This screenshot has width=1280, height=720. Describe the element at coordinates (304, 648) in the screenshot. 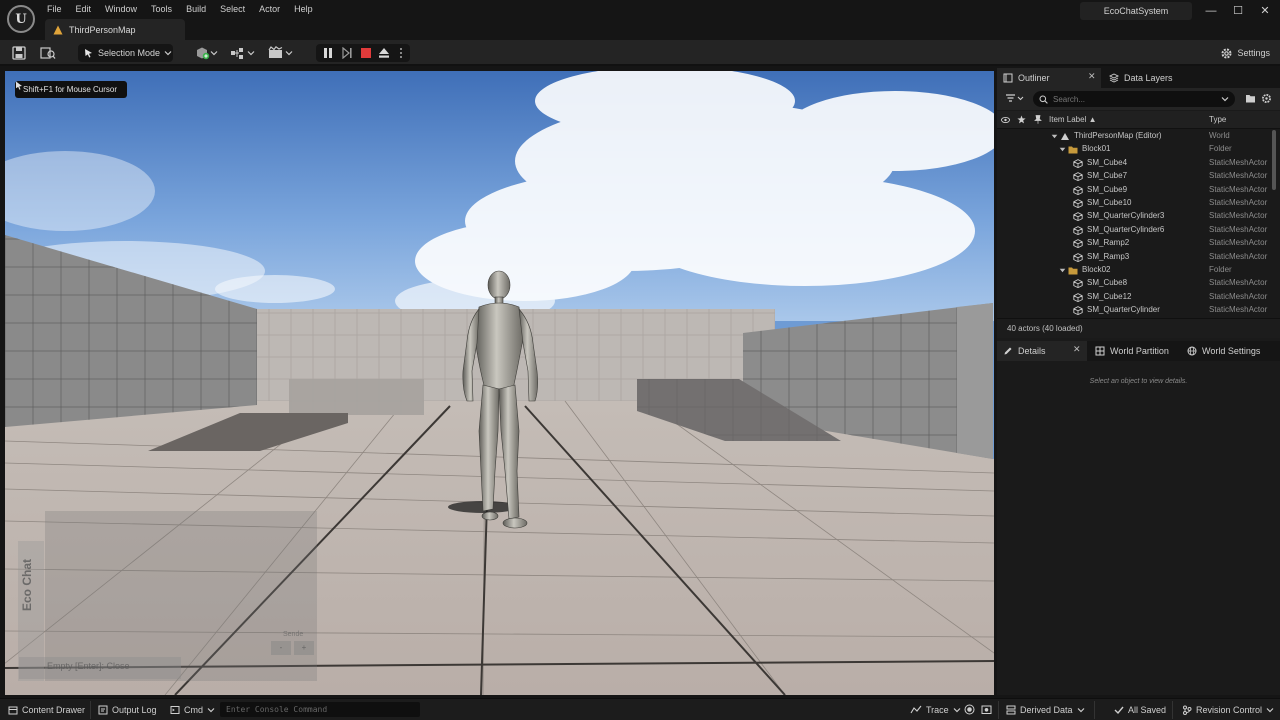

I see `eco-increase-button: +` at that location.